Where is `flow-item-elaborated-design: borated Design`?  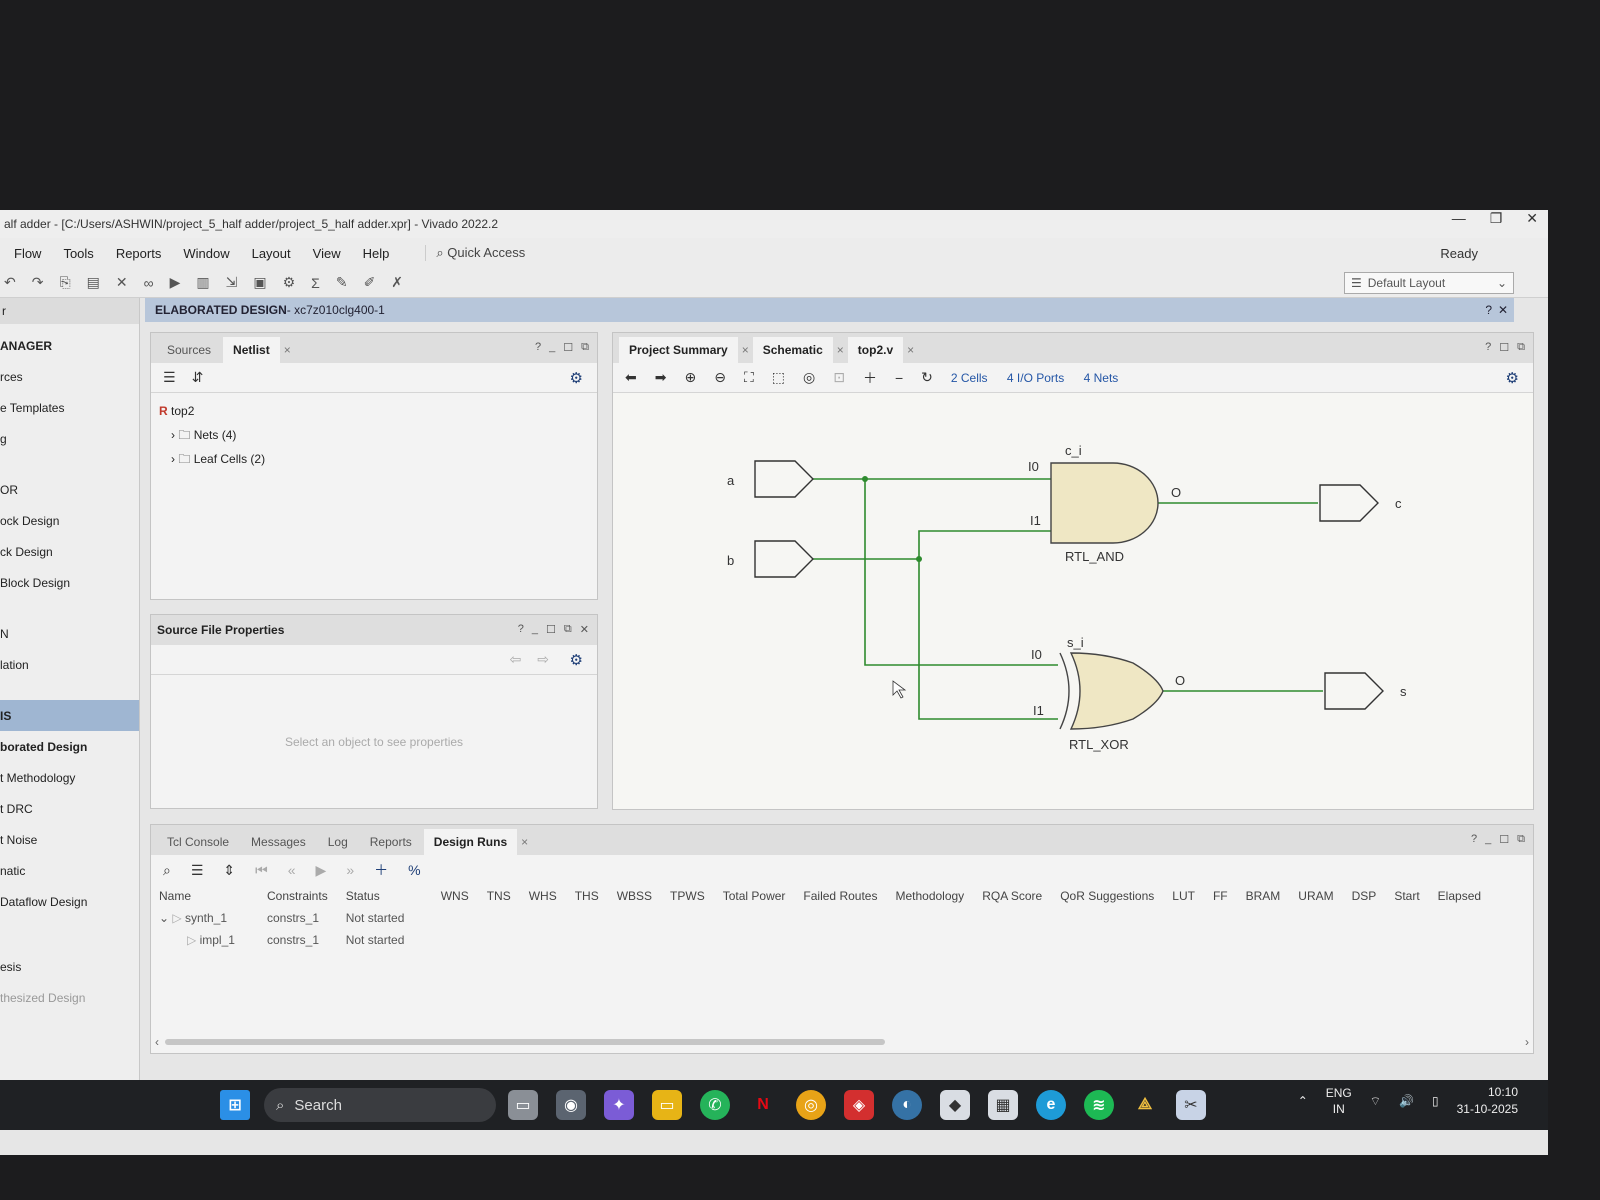 flow-item-elaborated-design: borated Design is located at coordinates (69, 746).